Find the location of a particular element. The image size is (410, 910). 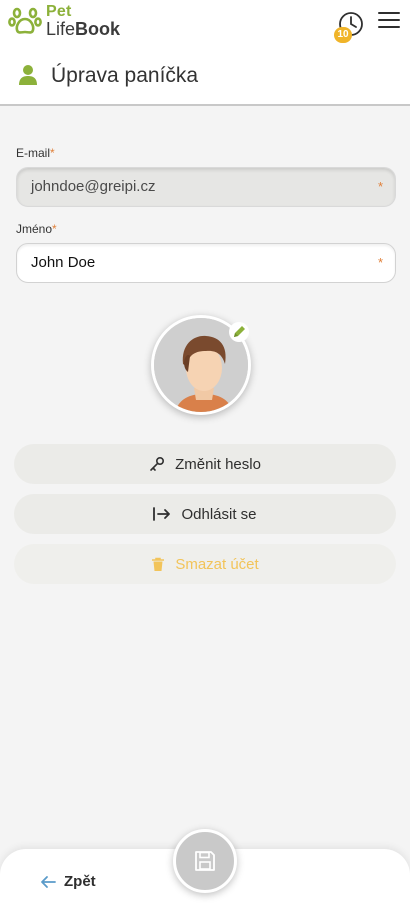

logo-lifebook: LifeBook is located at coordinates (83, 29).